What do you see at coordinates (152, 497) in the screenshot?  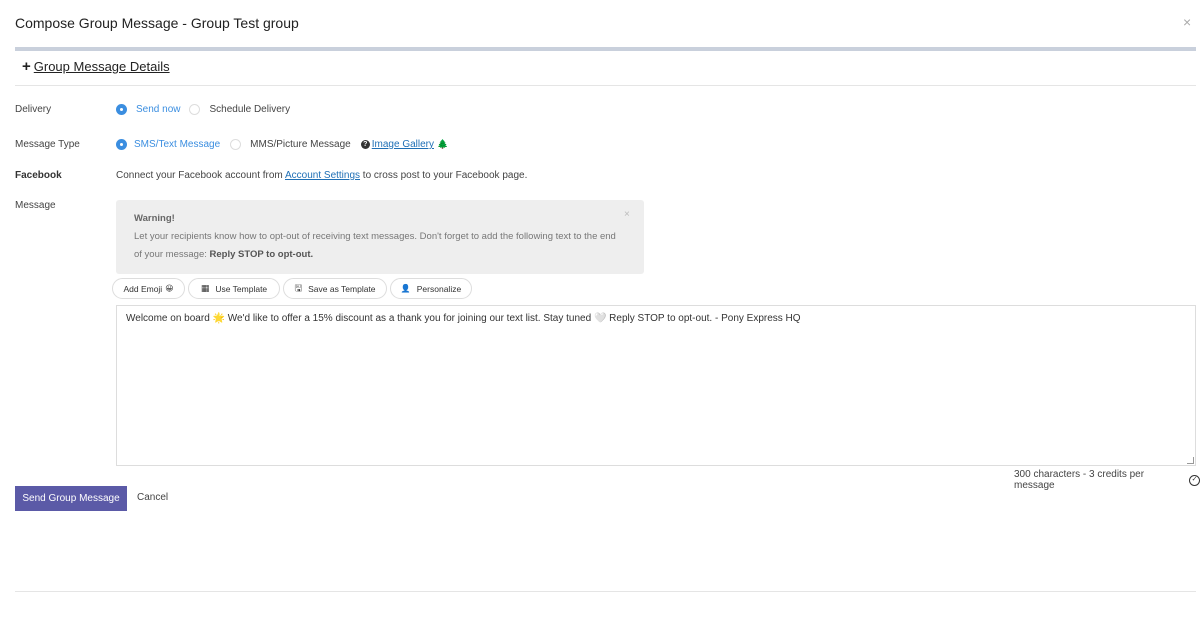 I see `cancel-link: Cancel` at bounding box center [152, 497].